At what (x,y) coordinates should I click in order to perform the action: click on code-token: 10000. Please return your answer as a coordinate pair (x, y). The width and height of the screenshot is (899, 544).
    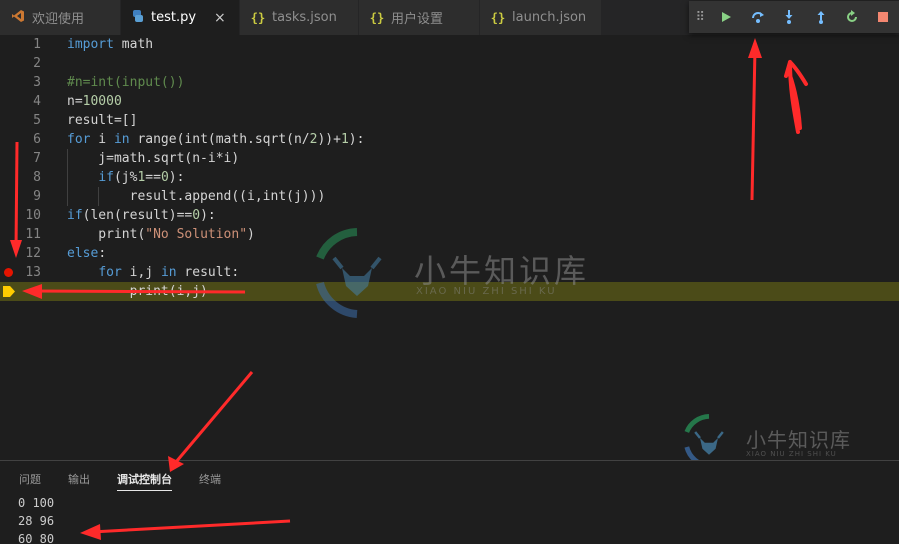
    Looking at the image, I should click on (102, 101).